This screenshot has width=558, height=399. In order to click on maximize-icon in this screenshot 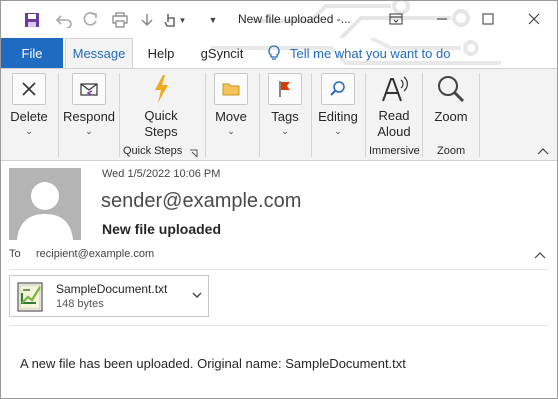, I will do `click(488, 19)`.